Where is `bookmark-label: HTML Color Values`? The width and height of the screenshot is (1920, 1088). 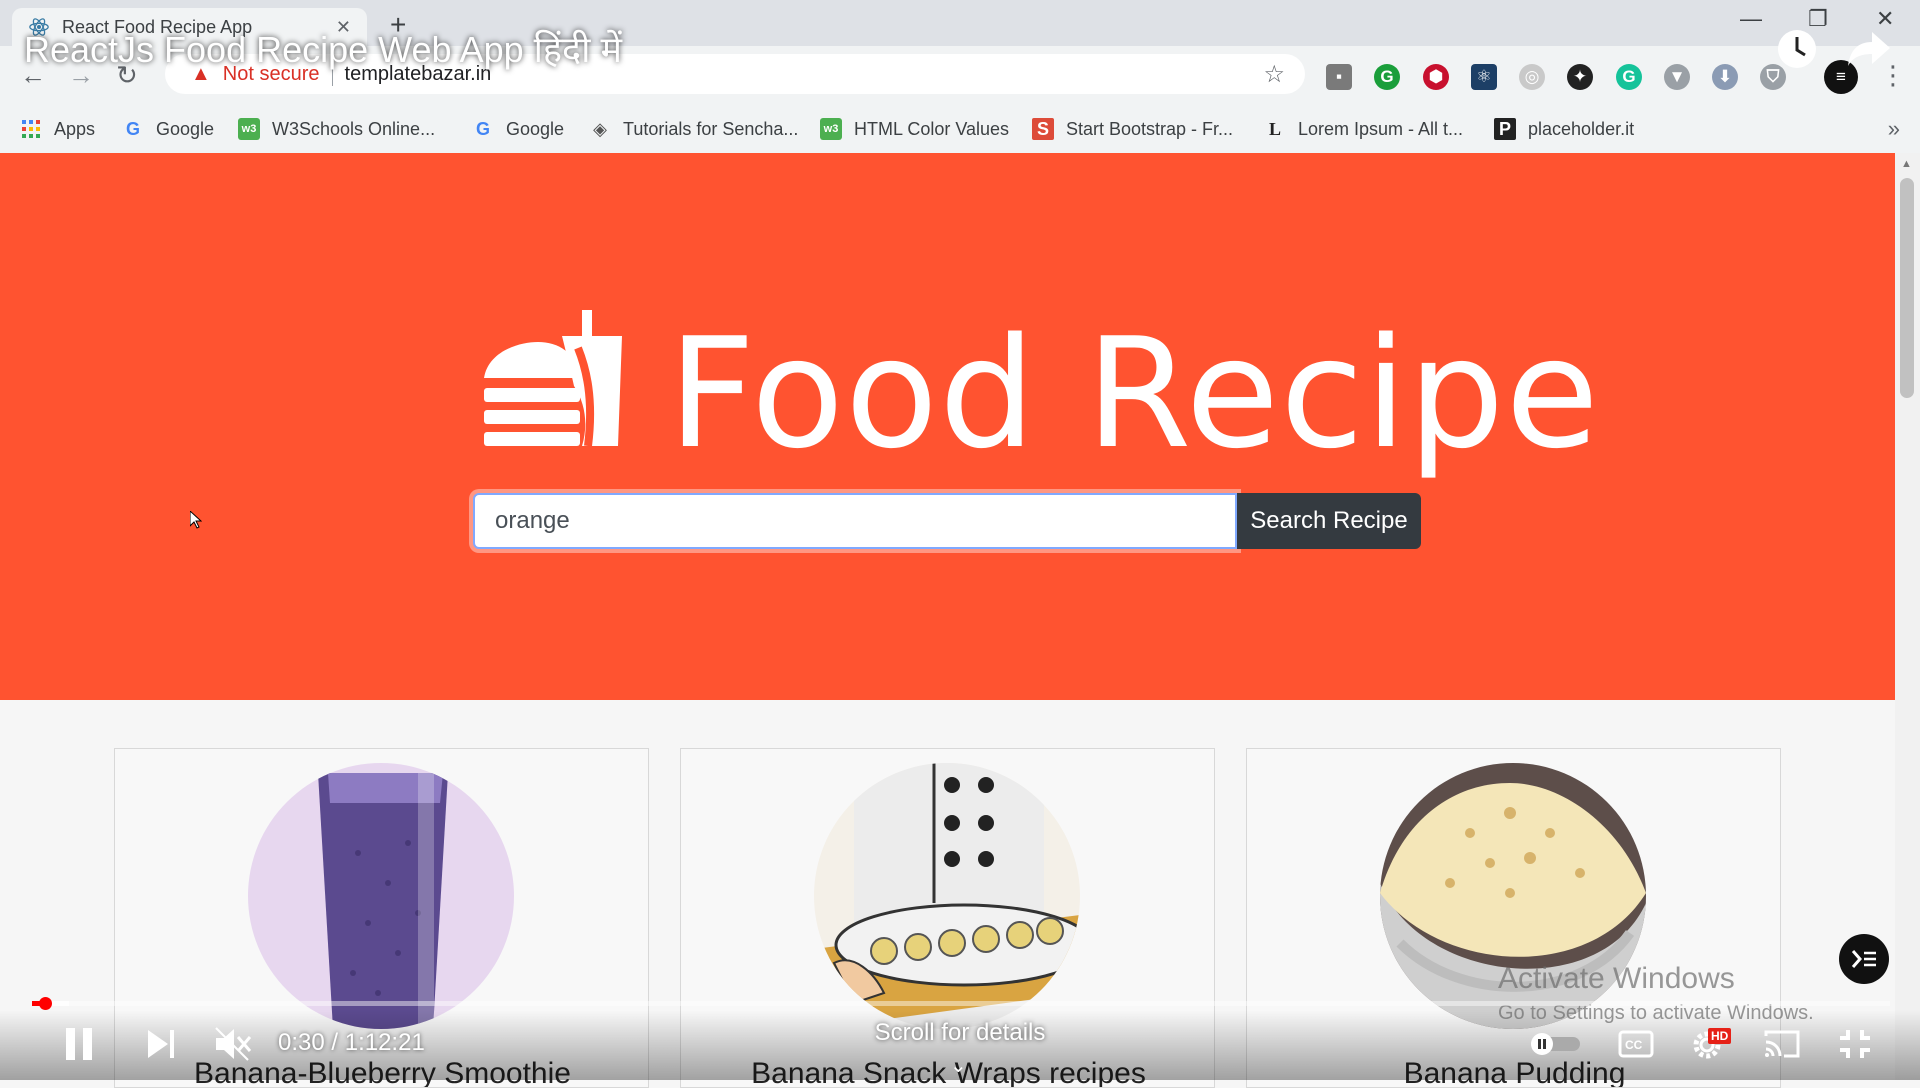 bookmark-label: HTML Color Values is located at coordinates (932, 128).